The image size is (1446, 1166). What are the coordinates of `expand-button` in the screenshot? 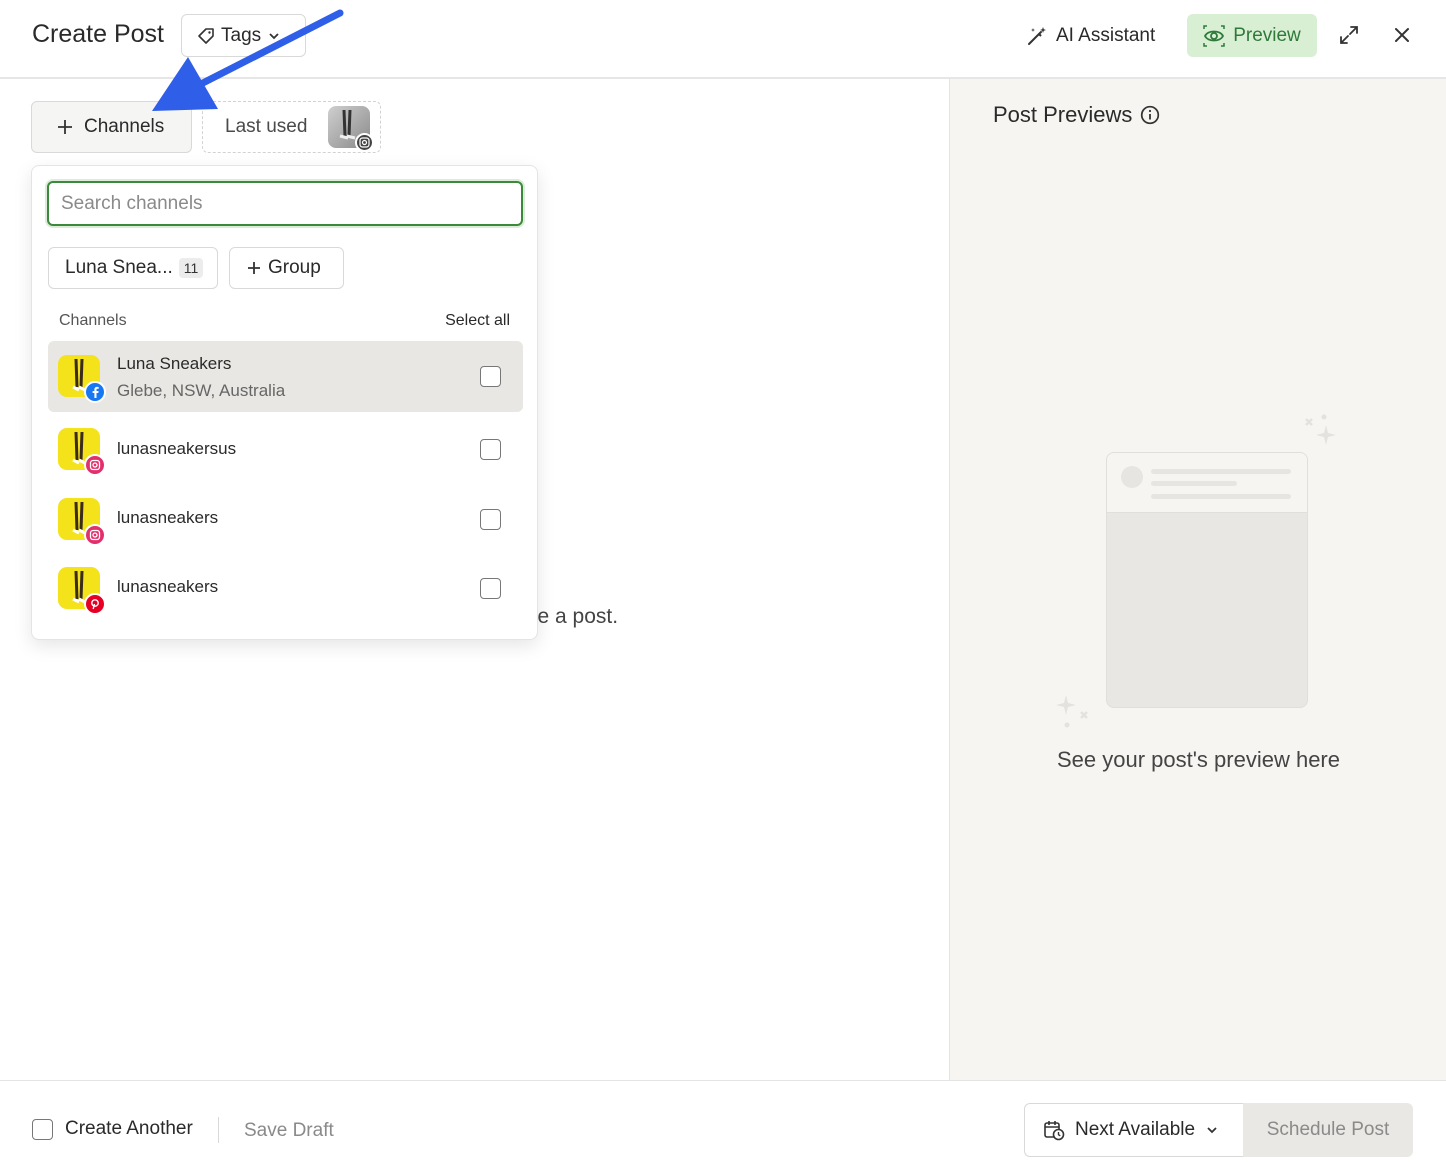 It's located at (1349, 35).